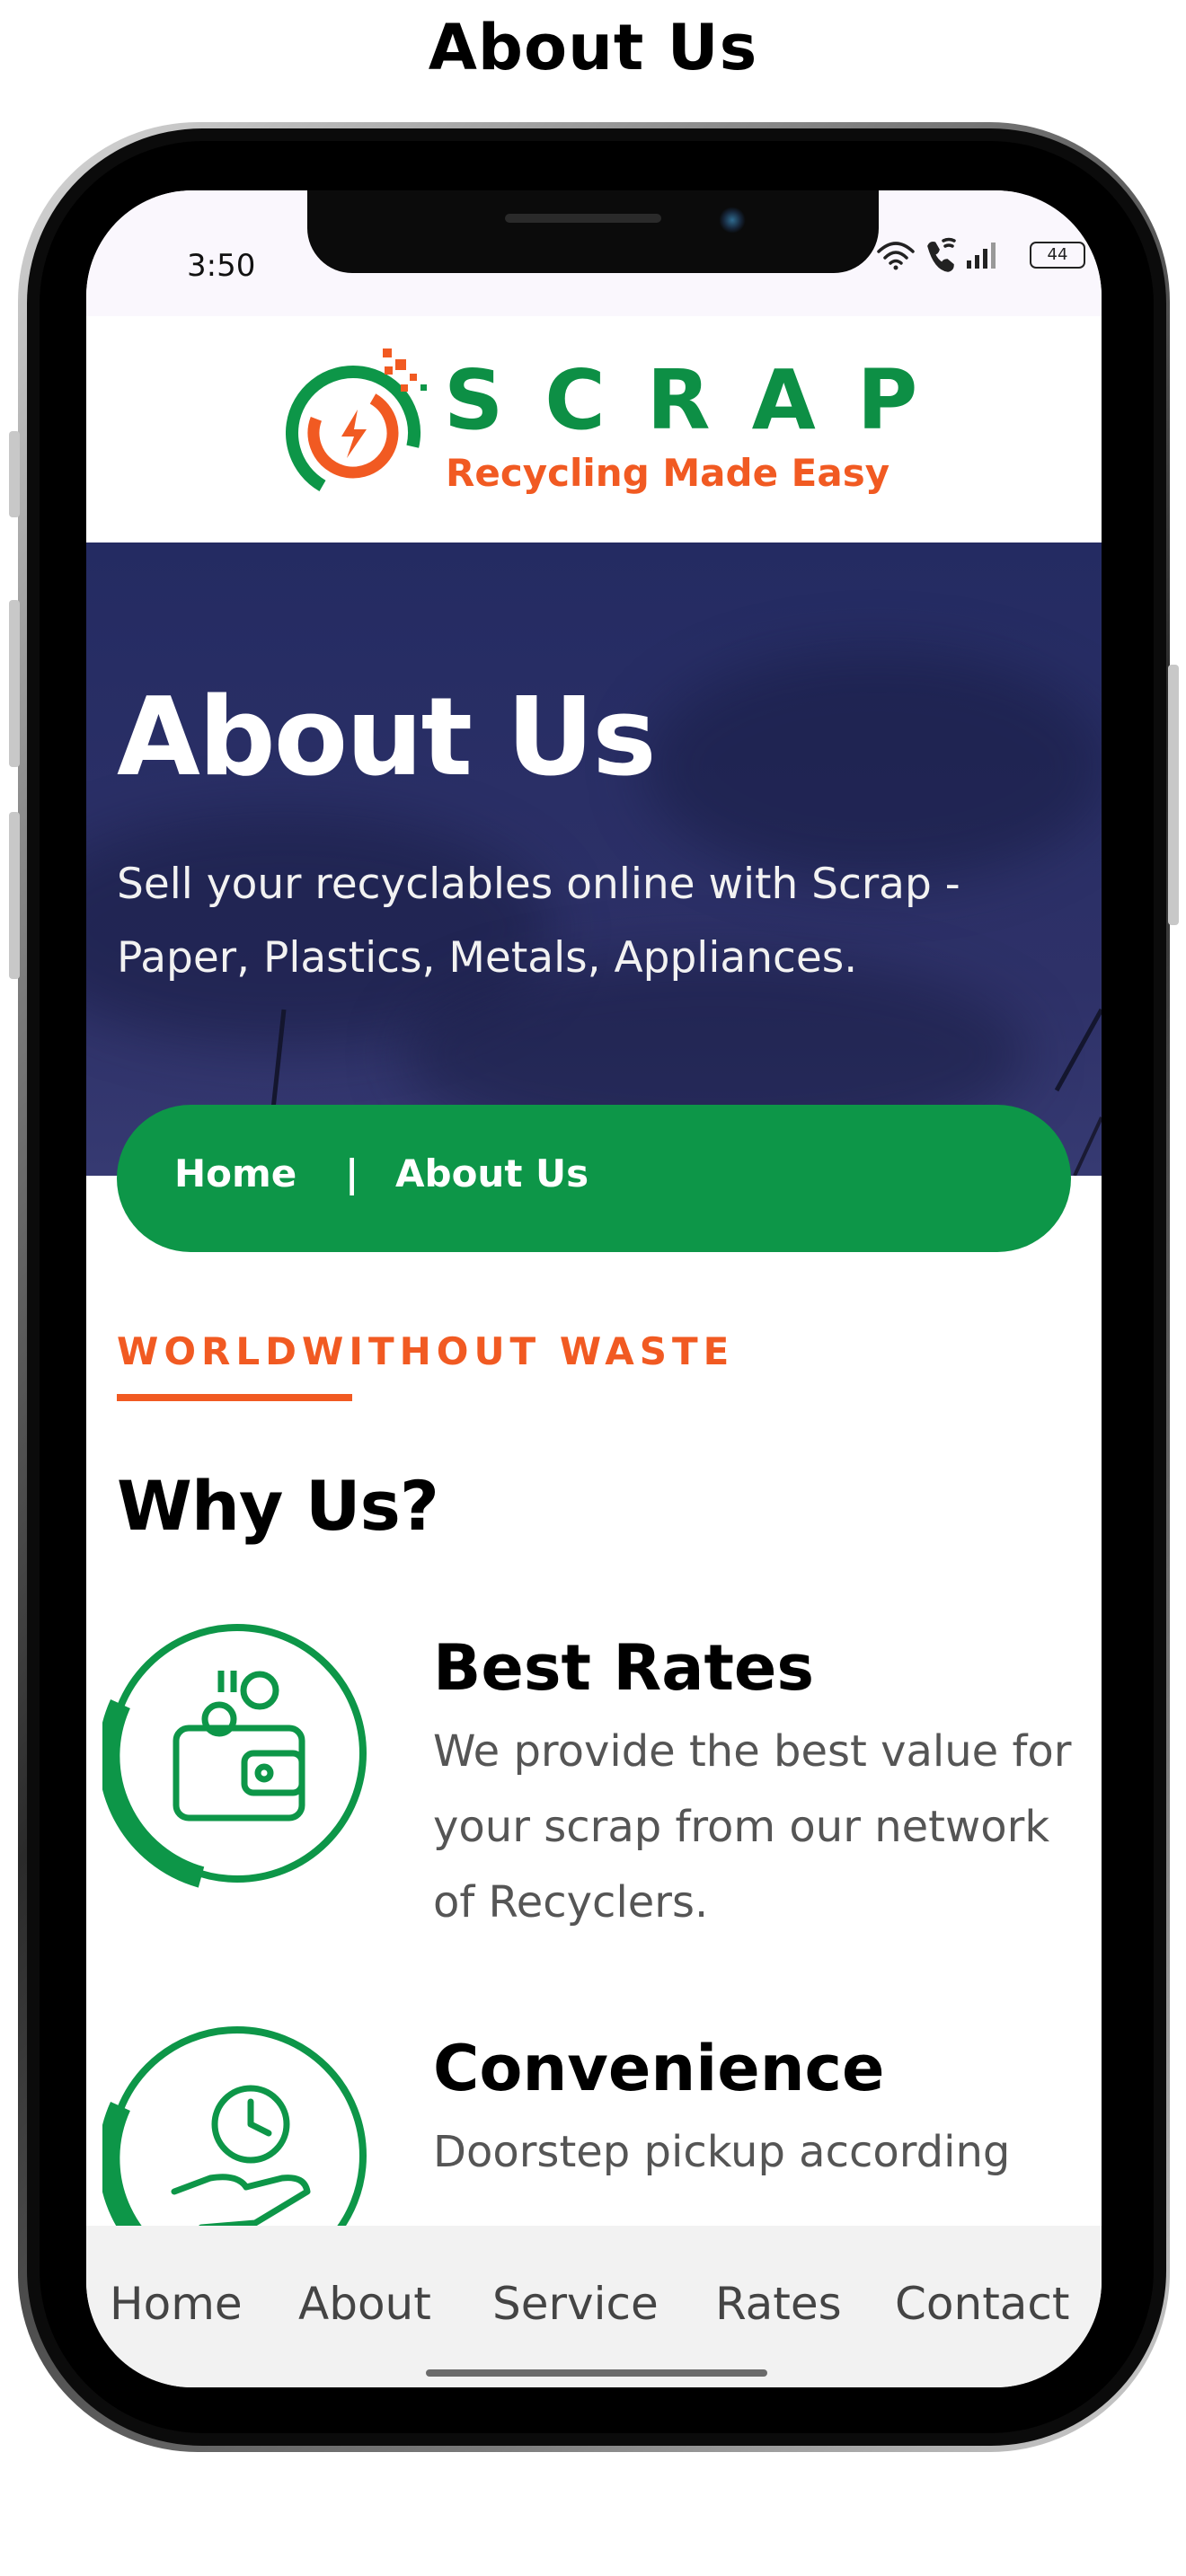  I want to click on volume-up-button, so click(14, 683).